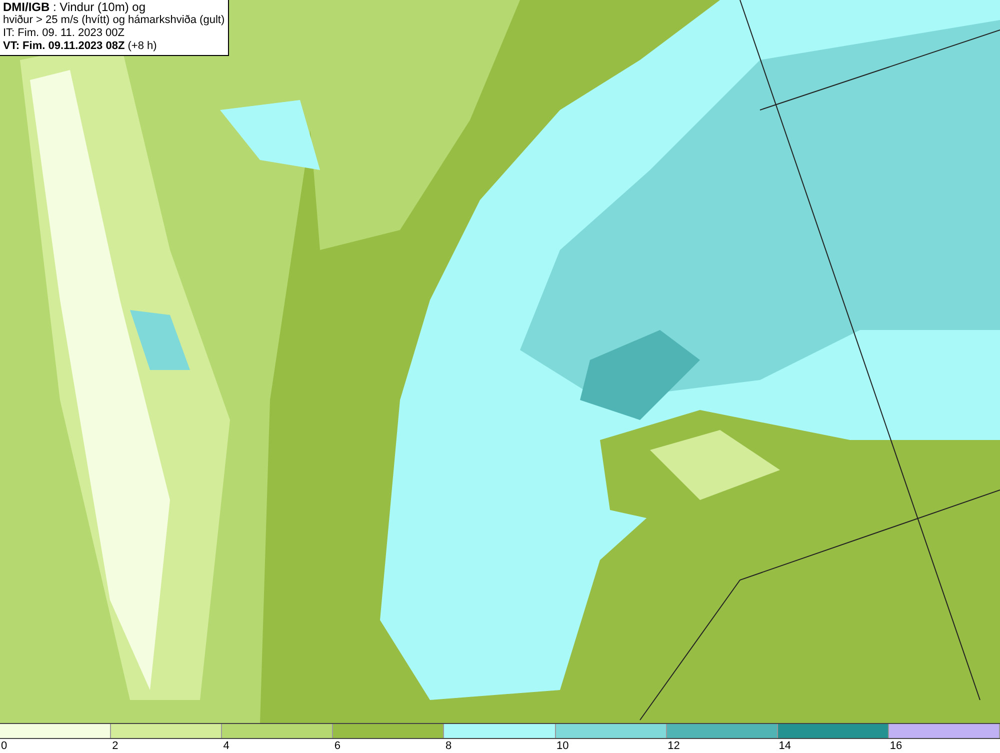 The image size is (1000, 753). Describe the element at coordinates (562, 746) in the screenshot. I see `legend-label: 10` at that location.